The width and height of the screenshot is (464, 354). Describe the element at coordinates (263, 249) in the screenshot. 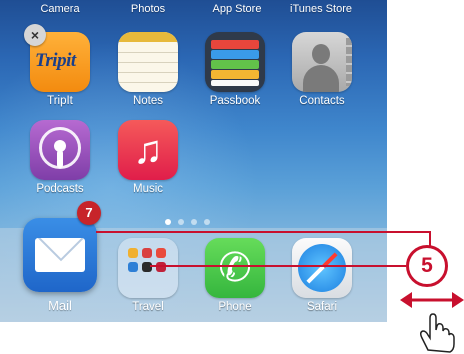

I see `callout-lines` at that location.